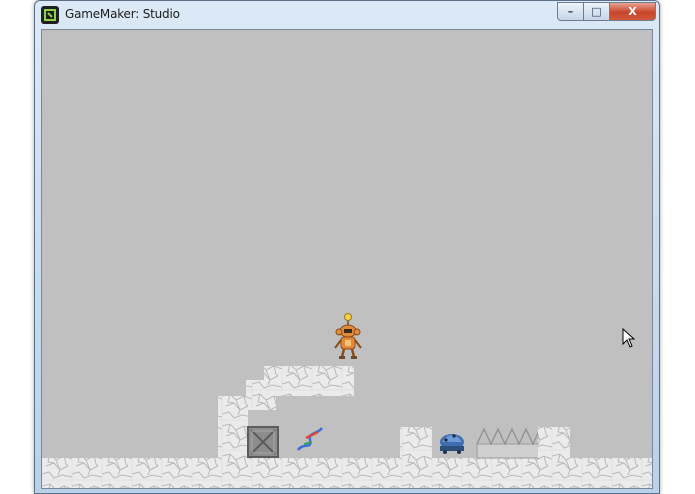 The height and width of the screenshot is (494, 695). I want to click on stone-pillar-right, so click(554, 442).